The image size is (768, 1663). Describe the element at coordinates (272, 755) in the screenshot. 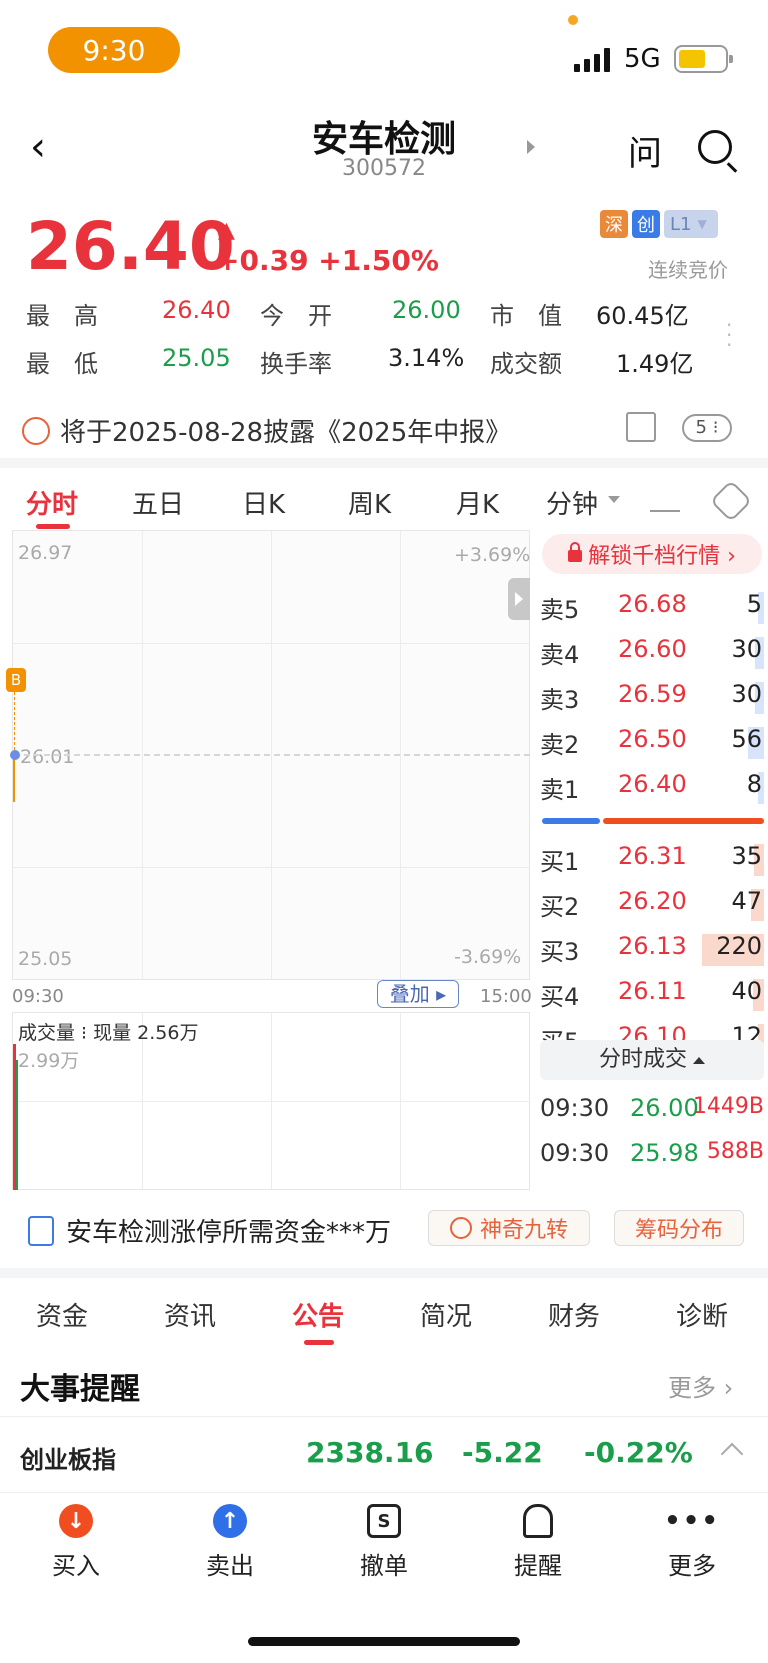

I see `prev-close-line` at that location.